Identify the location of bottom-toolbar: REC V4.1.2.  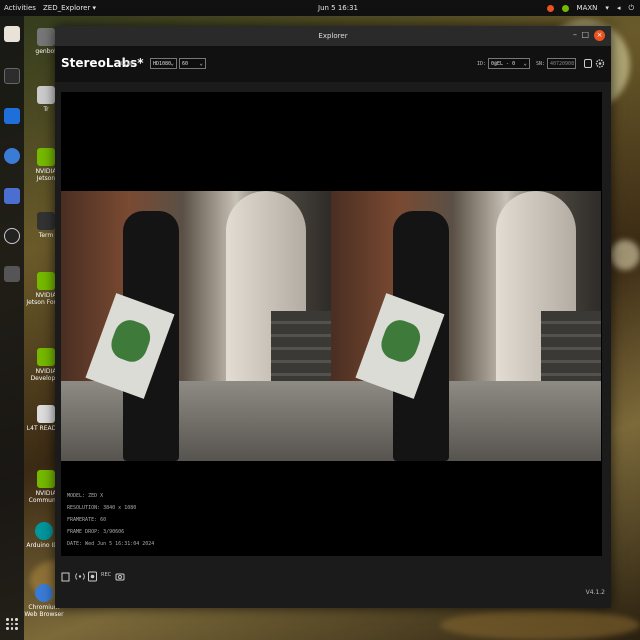
(333, 581).